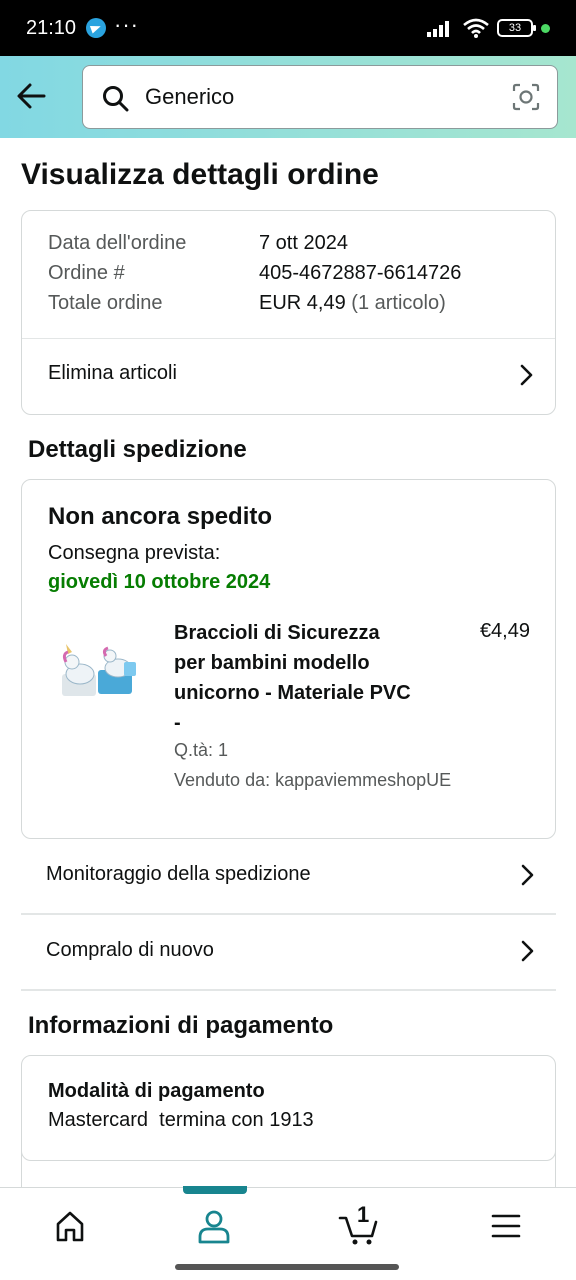 The width and height of the screenshot is (576, 1280). Describe the element at coordinates (287, 1267) in the screenshot. I see `gesture-bar` at that location.